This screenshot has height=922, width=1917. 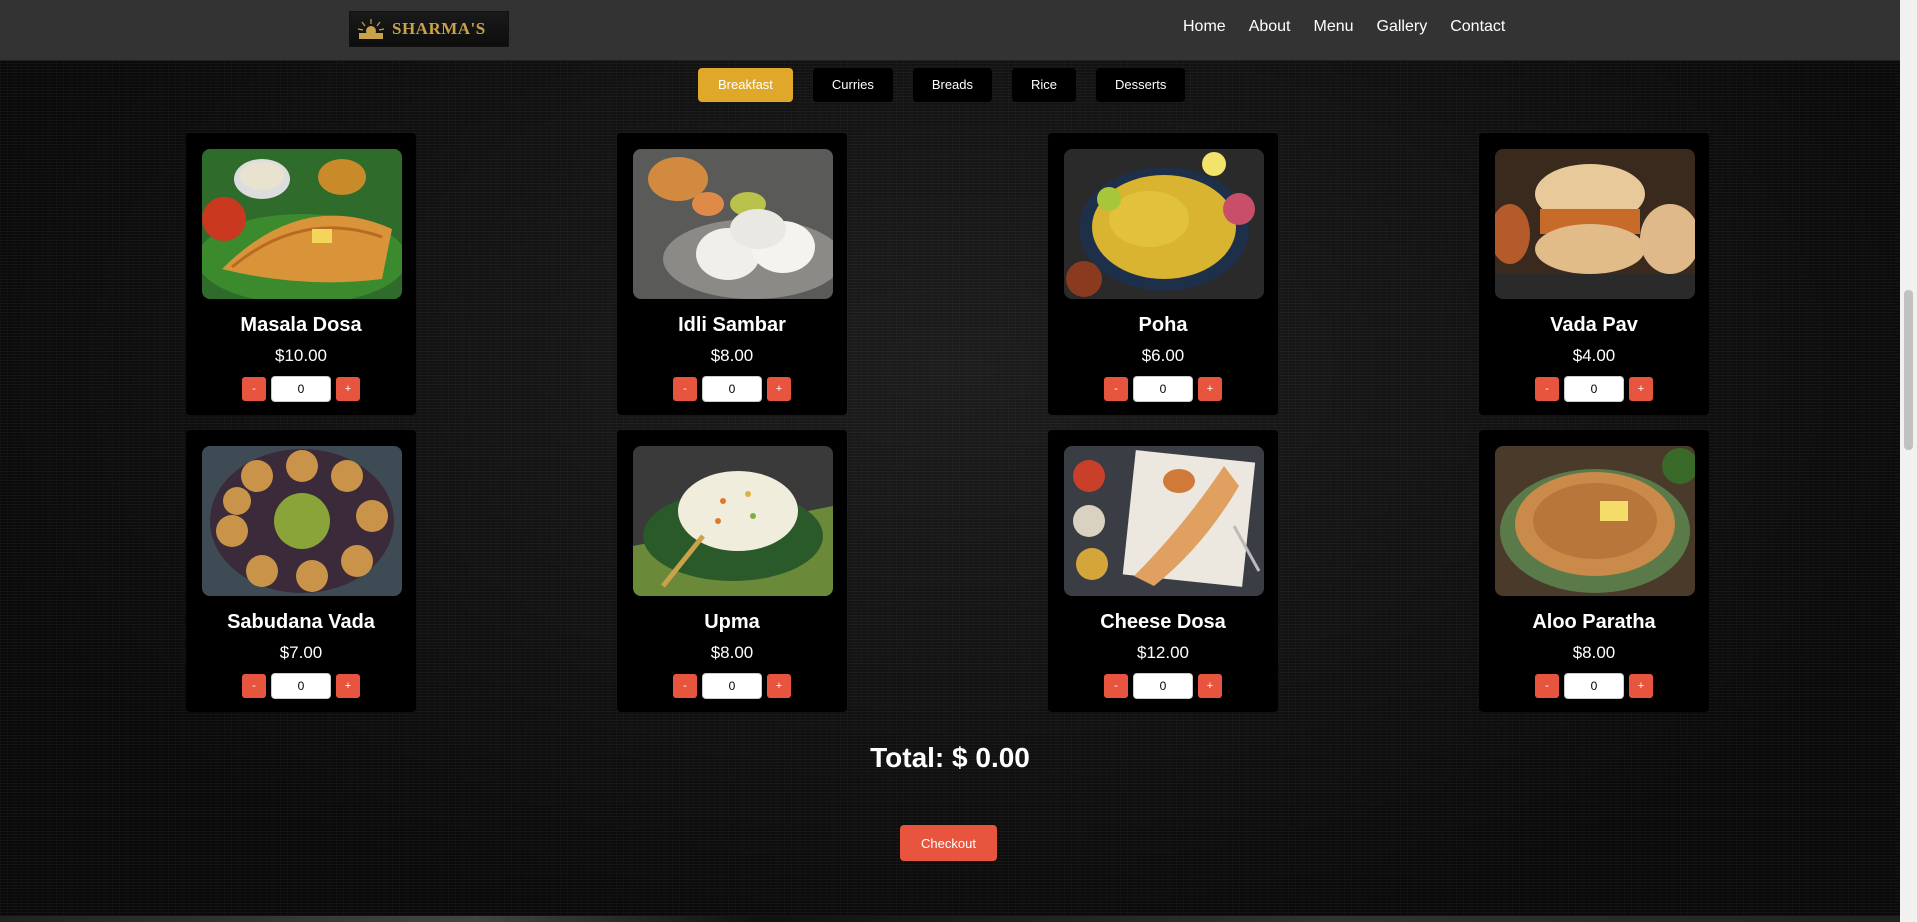 What do you see at coordinates (1044, 85) in the screenshot?
I see `tab-rice: Rice` at bounding box center [1044, 85].